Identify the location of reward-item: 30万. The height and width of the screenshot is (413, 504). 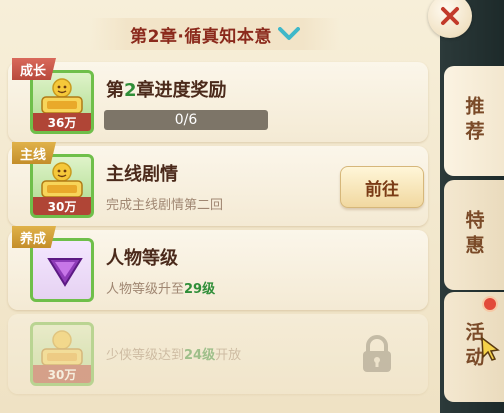
(62, 354).